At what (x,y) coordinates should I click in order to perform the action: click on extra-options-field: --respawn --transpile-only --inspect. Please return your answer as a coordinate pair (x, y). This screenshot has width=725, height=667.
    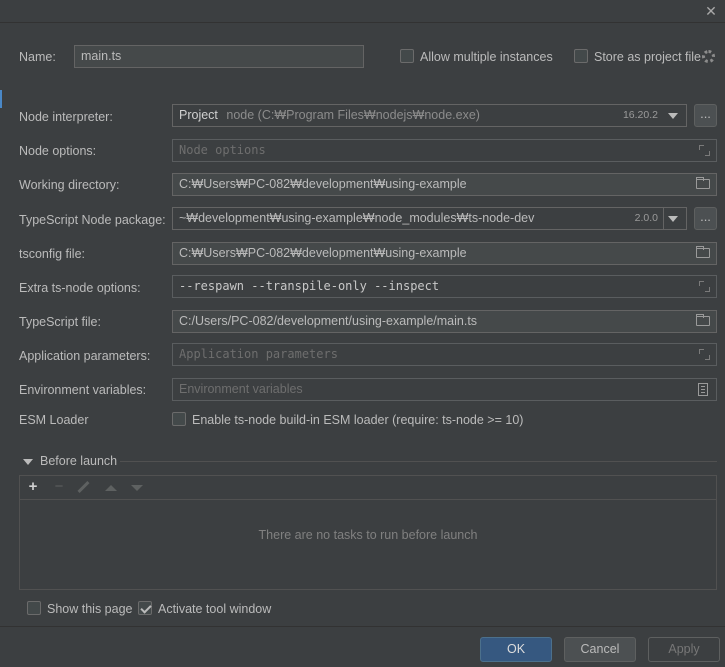
    Looking at the image, I should click on (444, 286).